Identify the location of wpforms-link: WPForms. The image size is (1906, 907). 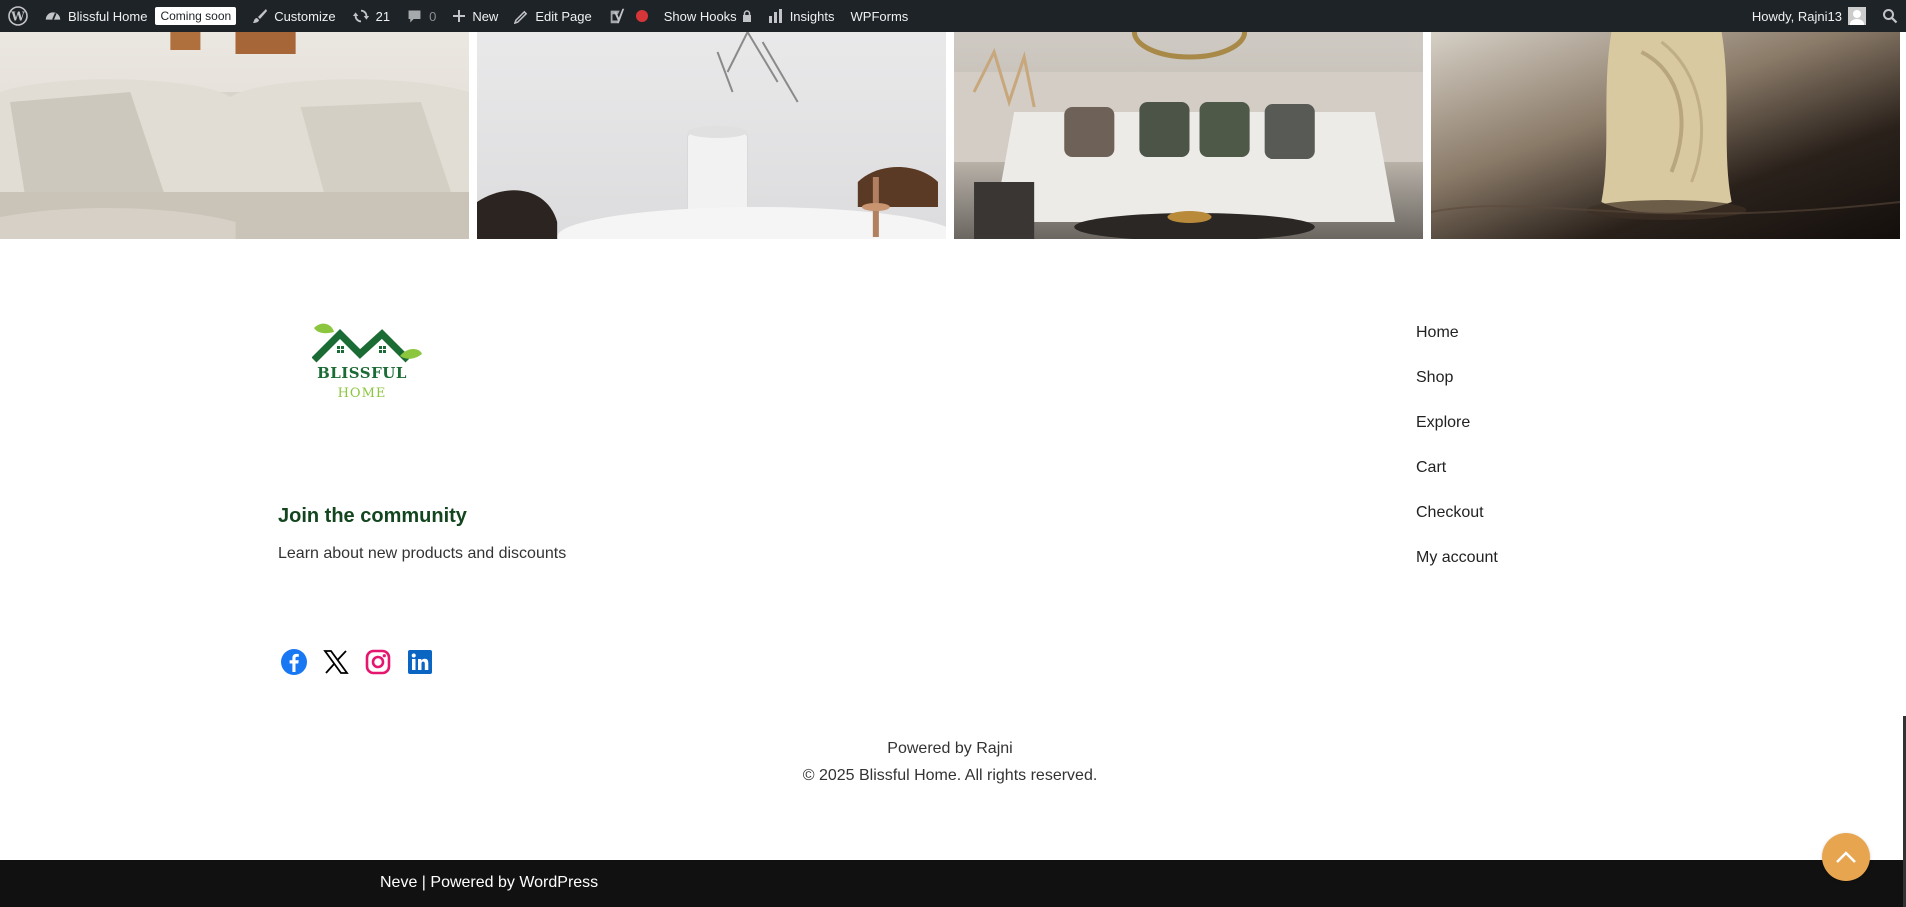
(880, 16).